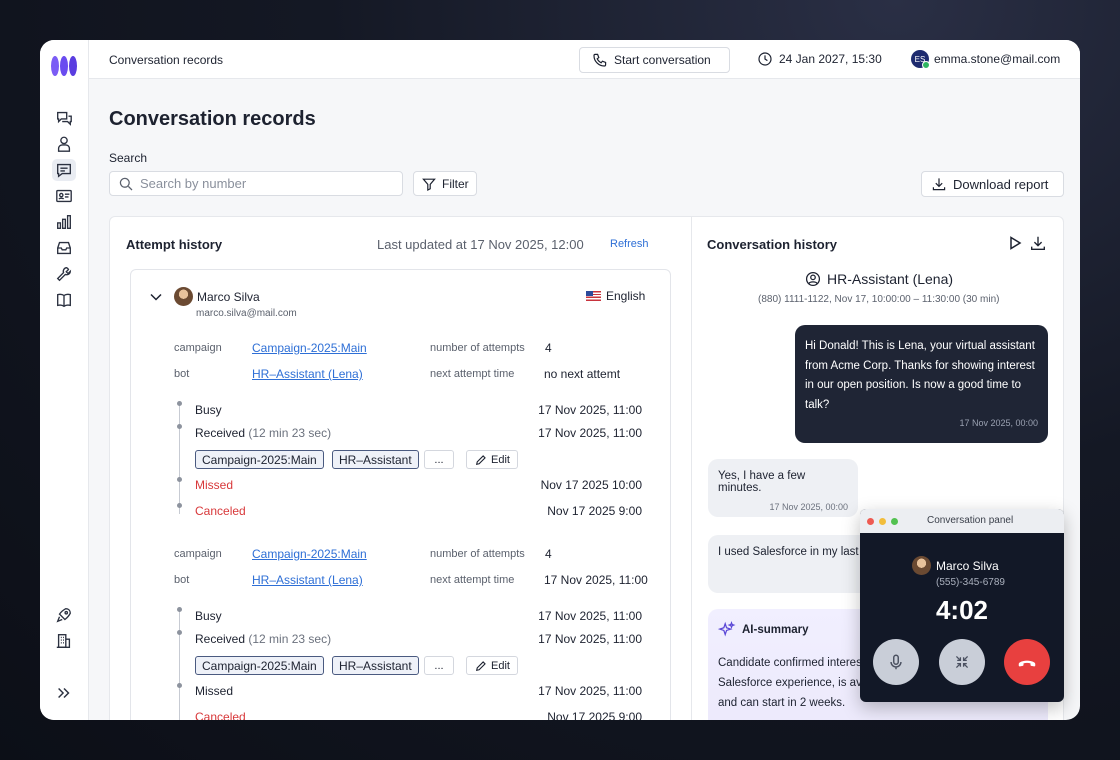 This screenshot has width=1120, height=760. What do you see at coordinates (64, 144) in the screenshot?
I see `user-icon` at bounding box center [64, 144].